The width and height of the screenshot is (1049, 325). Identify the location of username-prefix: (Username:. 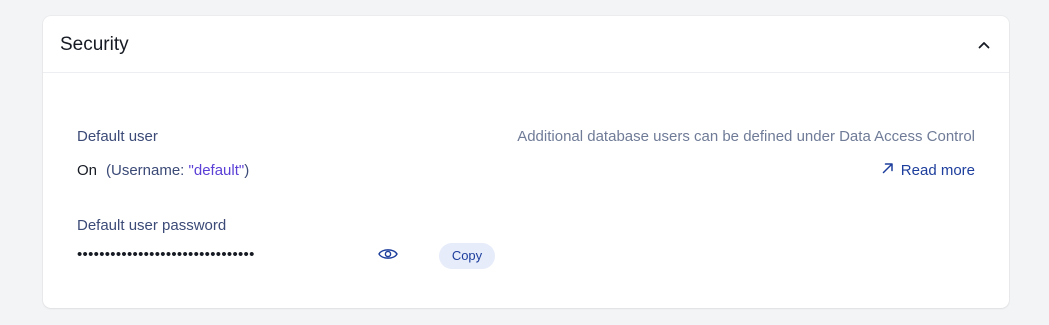
(147, 170).